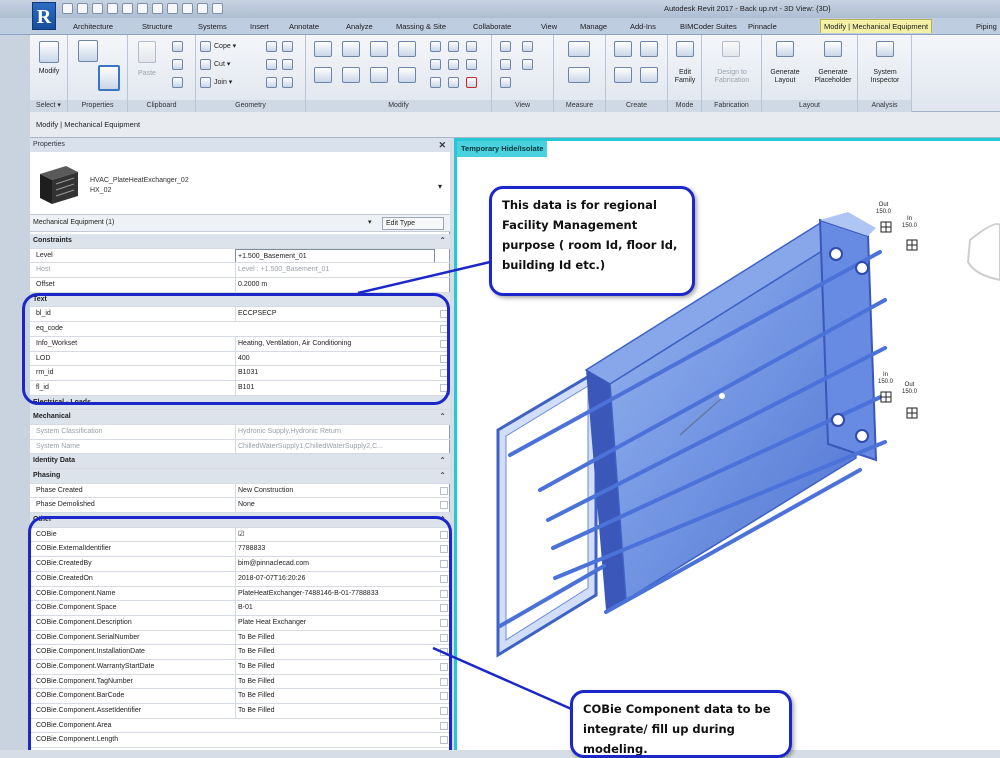  What do you see at coordinates (435, 64) in the screenshot?
I see `array-icon` at bounding box center [435, 64].